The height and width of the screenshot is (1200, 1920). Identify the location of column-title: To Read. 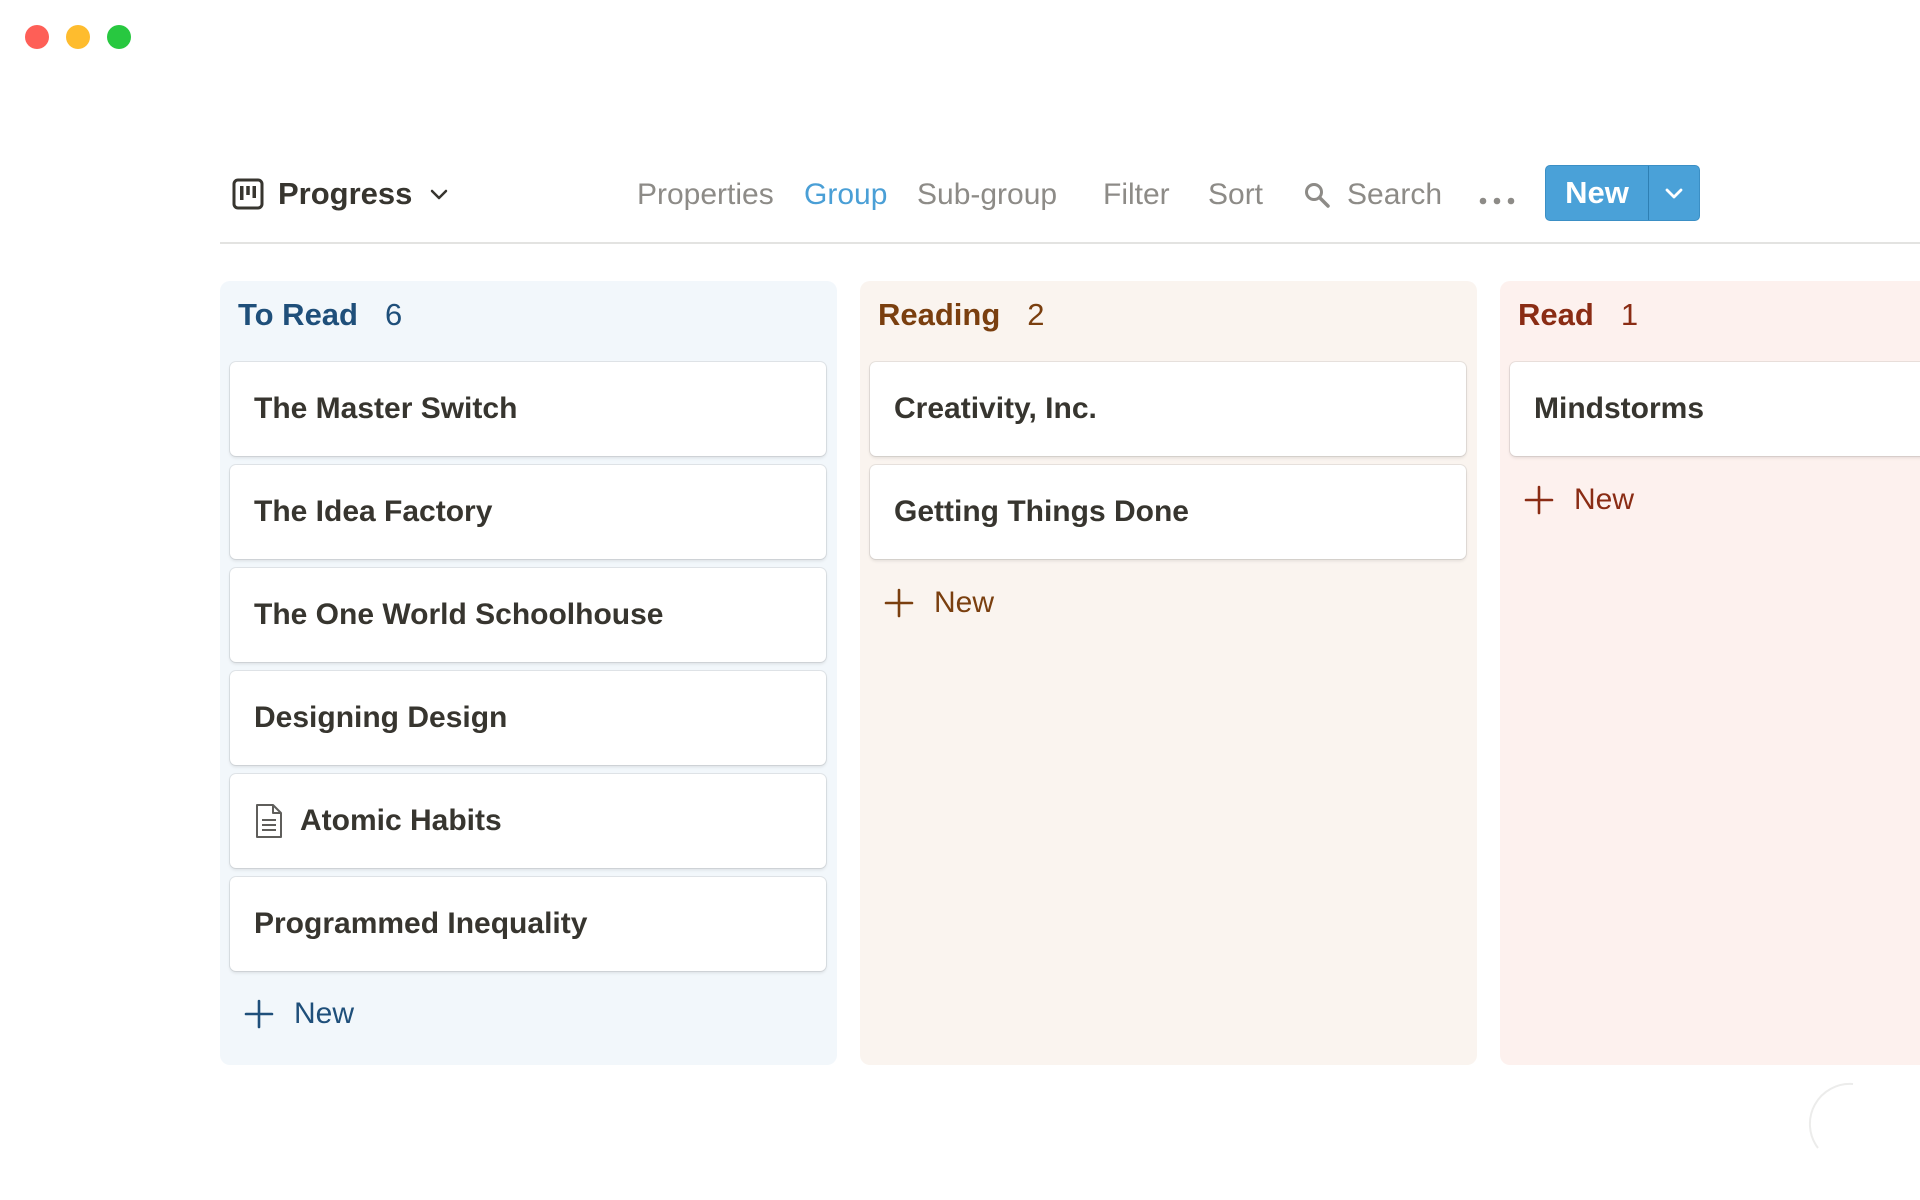
(298, 314).